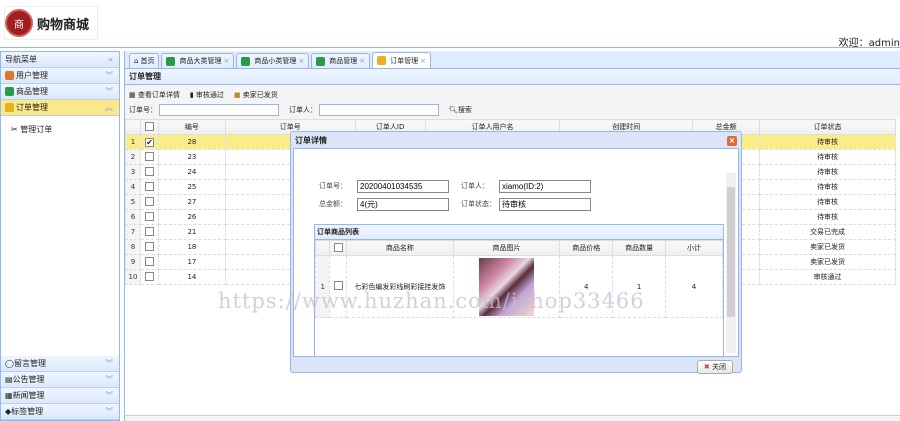  Describe the element at coordinates (191, 172) in the screenshot. I see `cell-id: 24` at that location.